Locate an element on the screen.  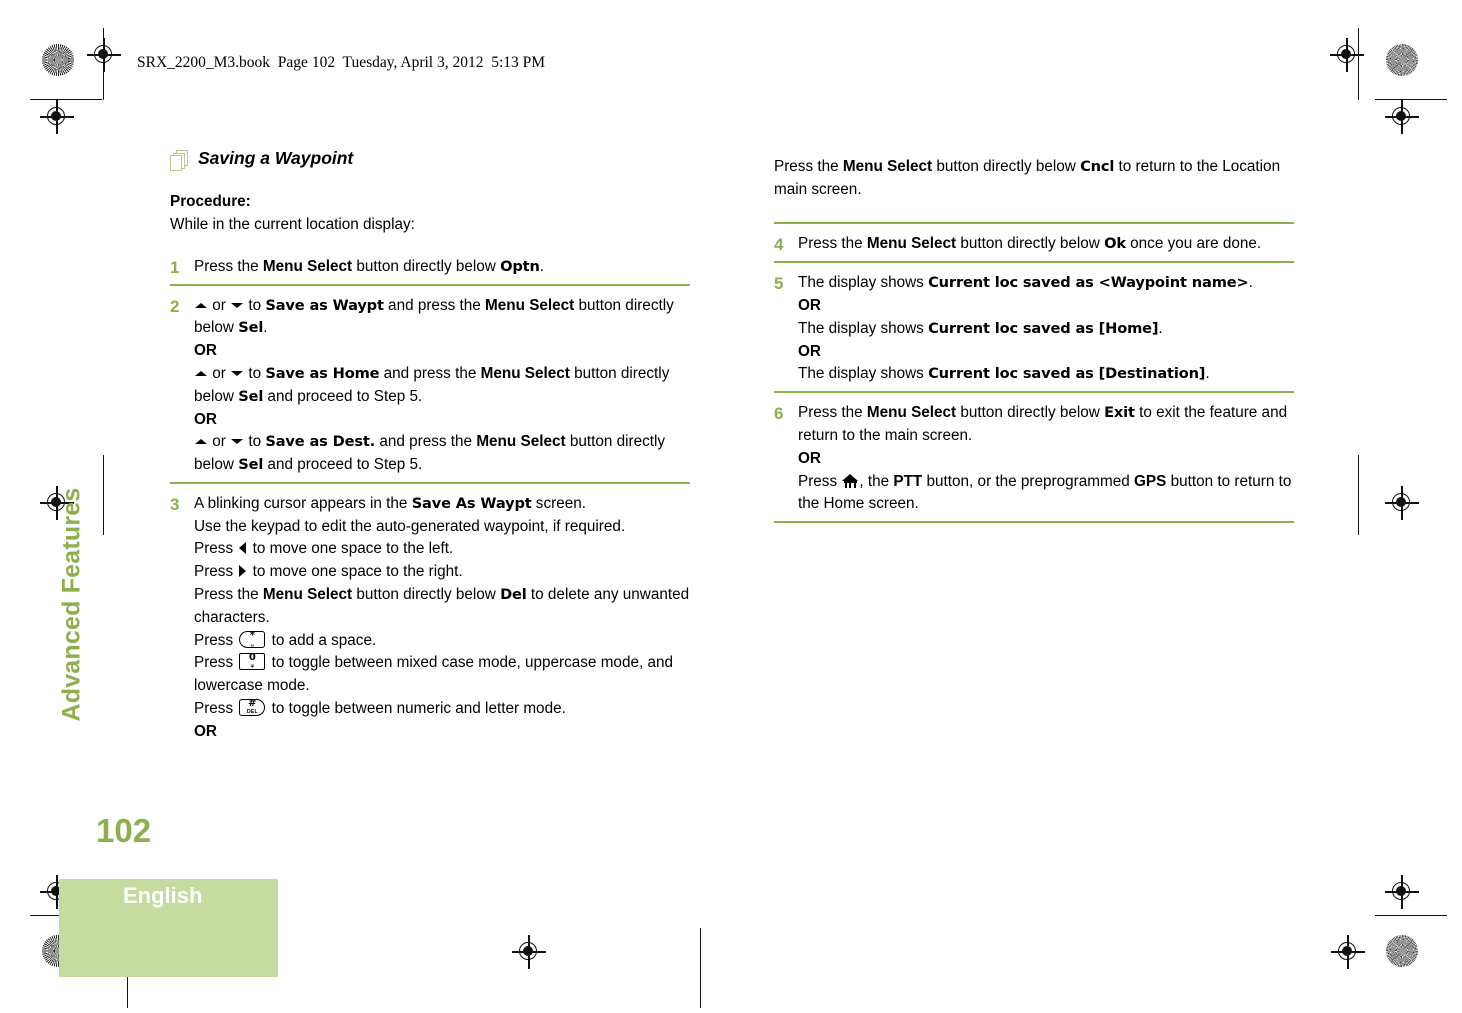
page-number: 102 is located at coordinates (124, 830).